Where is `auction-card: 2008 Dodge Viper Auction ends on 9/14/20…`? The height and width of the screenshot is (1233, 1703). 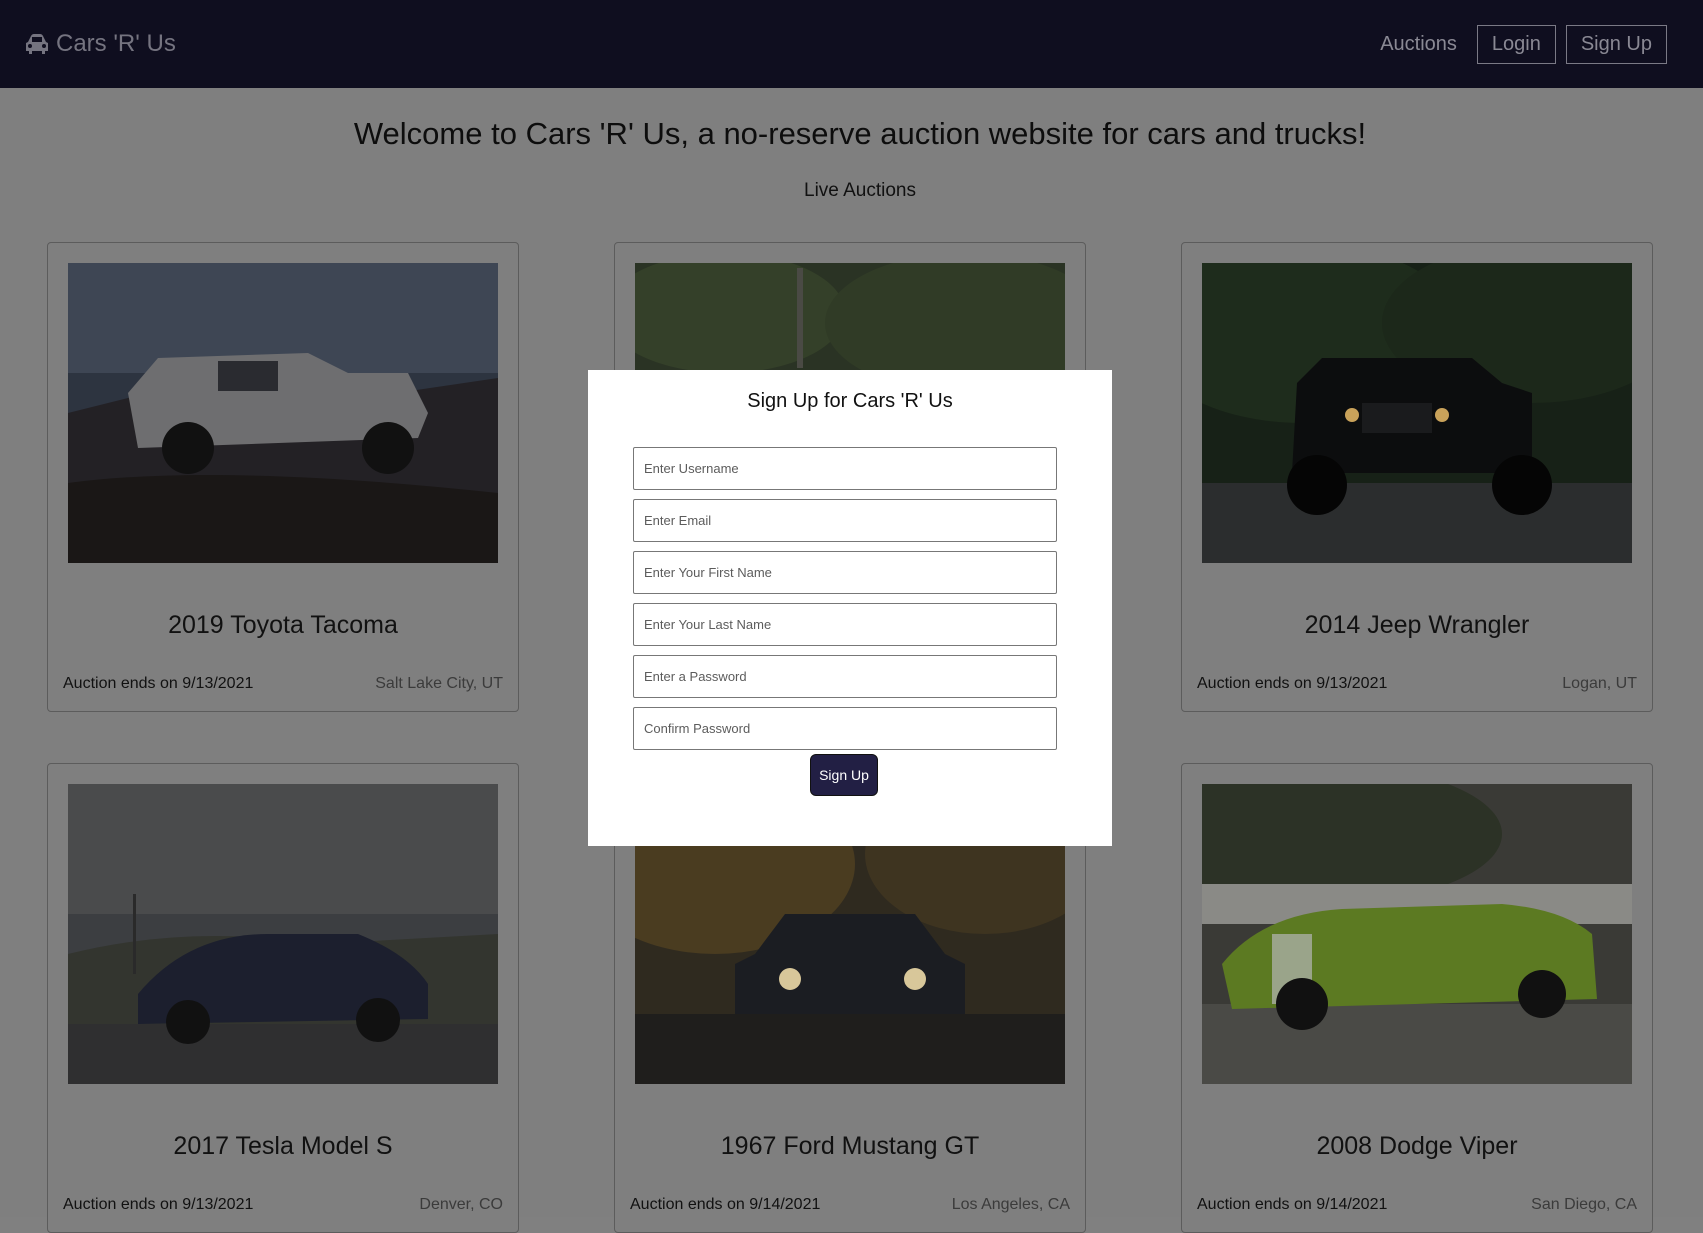
auction-card: 2008 Dodge Viper Auction ends on 9/14/20… is located at coordinates (1417, 998).